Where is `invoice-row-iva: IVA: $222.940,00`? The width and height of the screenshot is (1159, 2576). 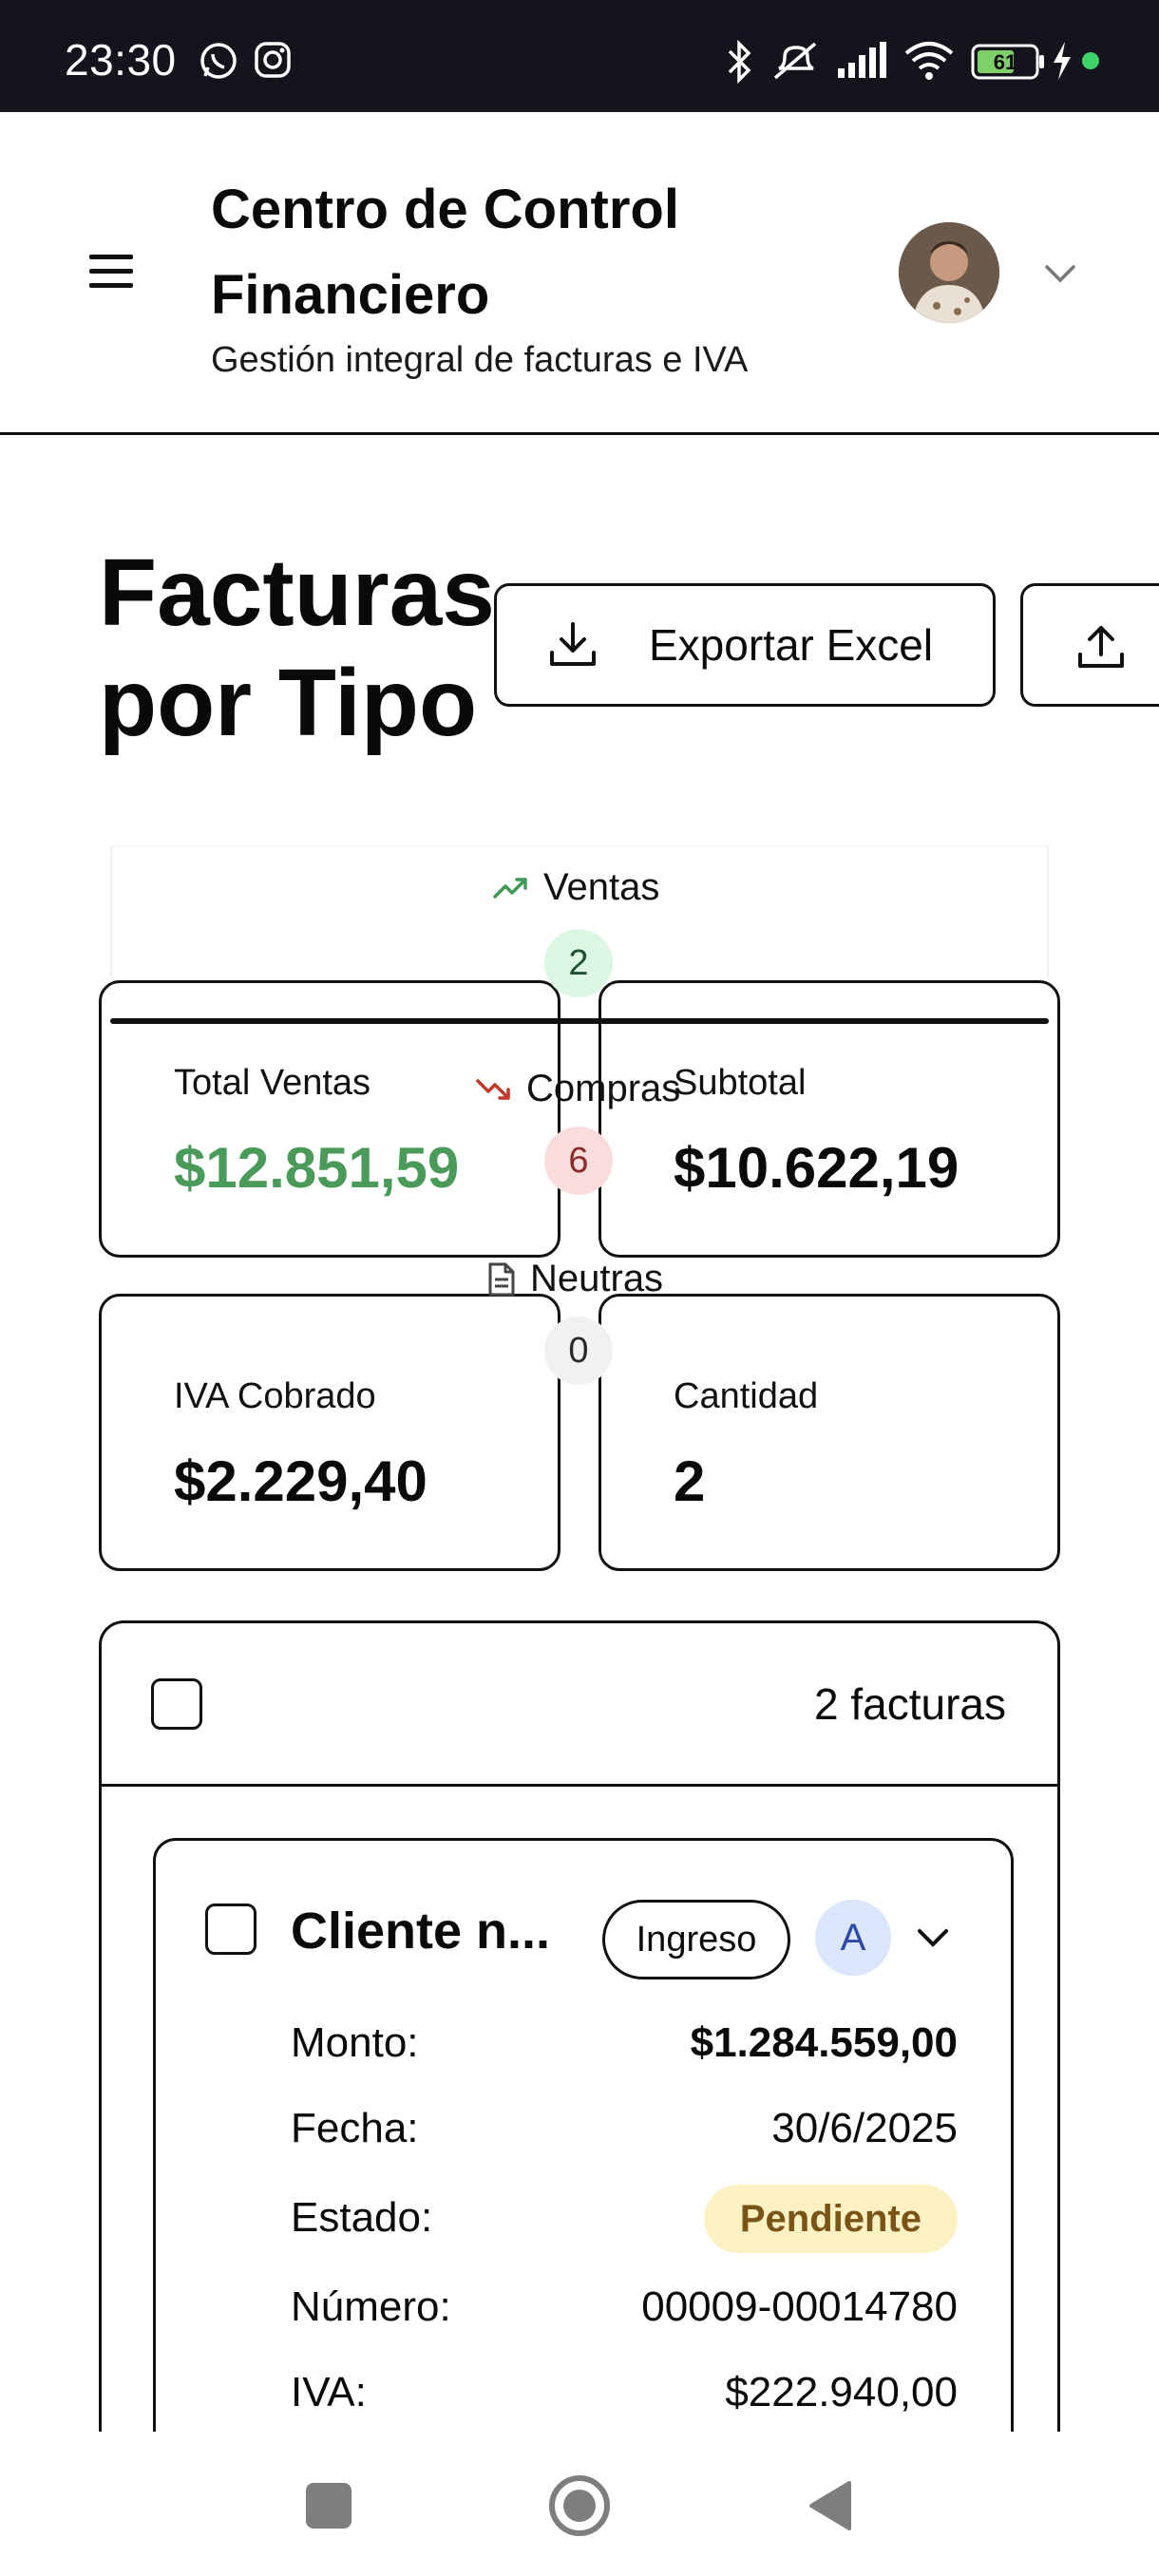
invoice-row-iva: IVA: $222.940,00 is located at coordinates (624, 2397).